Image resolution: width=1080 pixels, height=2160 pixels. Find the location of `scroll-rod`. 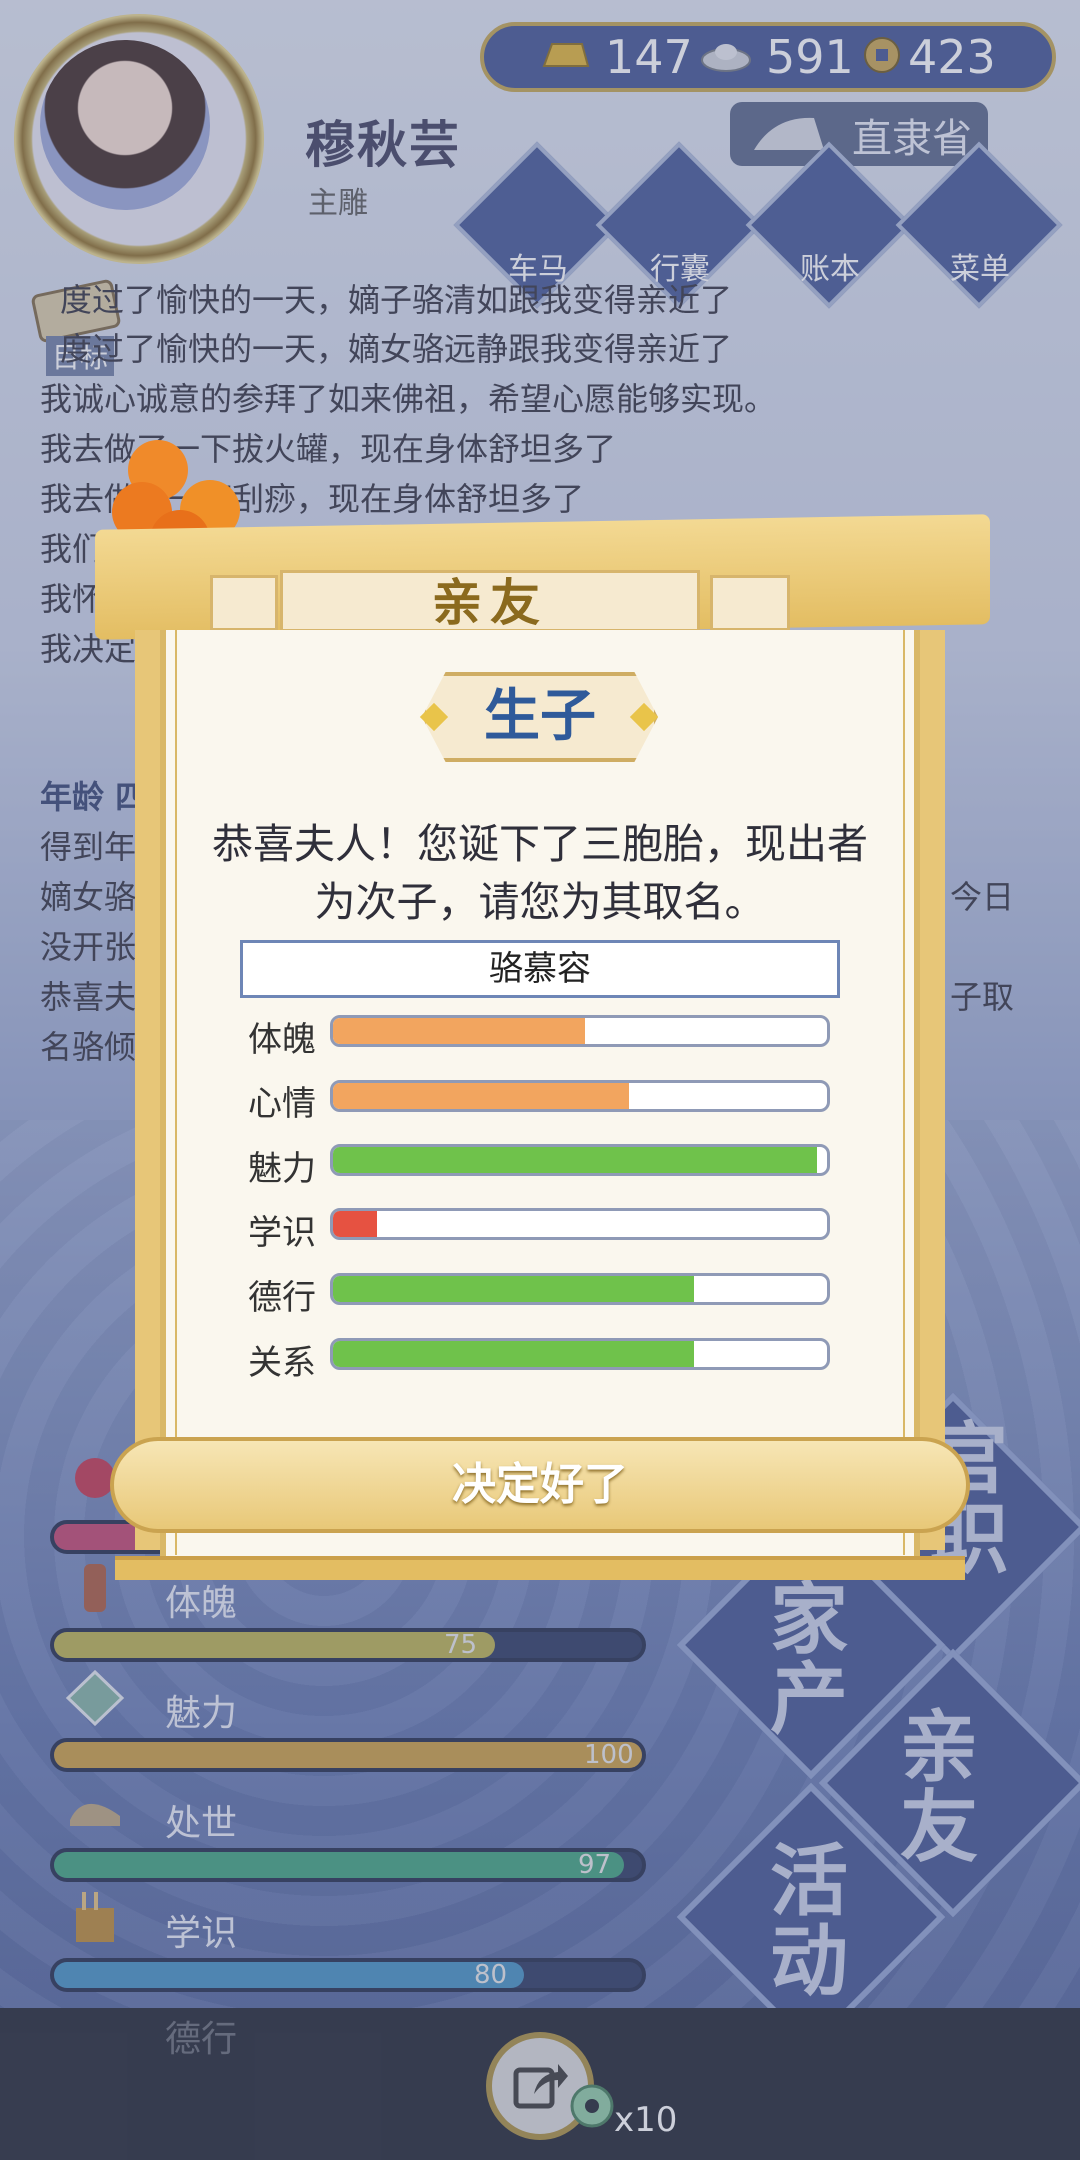

scroll-rod is located at coordinates (540, 1568).